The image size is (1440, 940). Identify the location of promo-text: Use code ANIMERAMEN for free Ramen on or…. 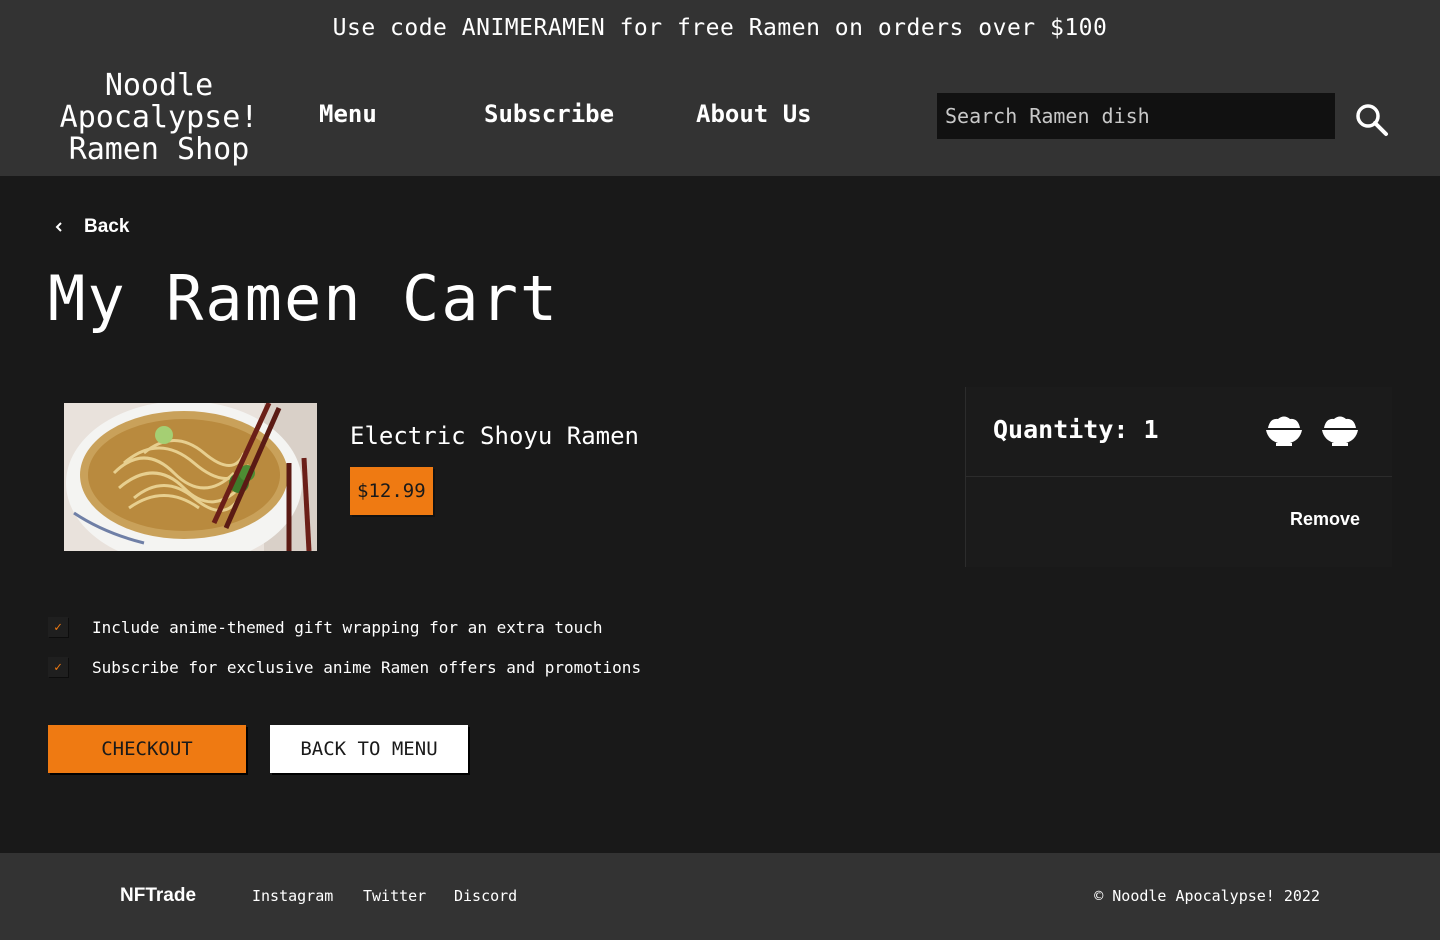
(720, 28).